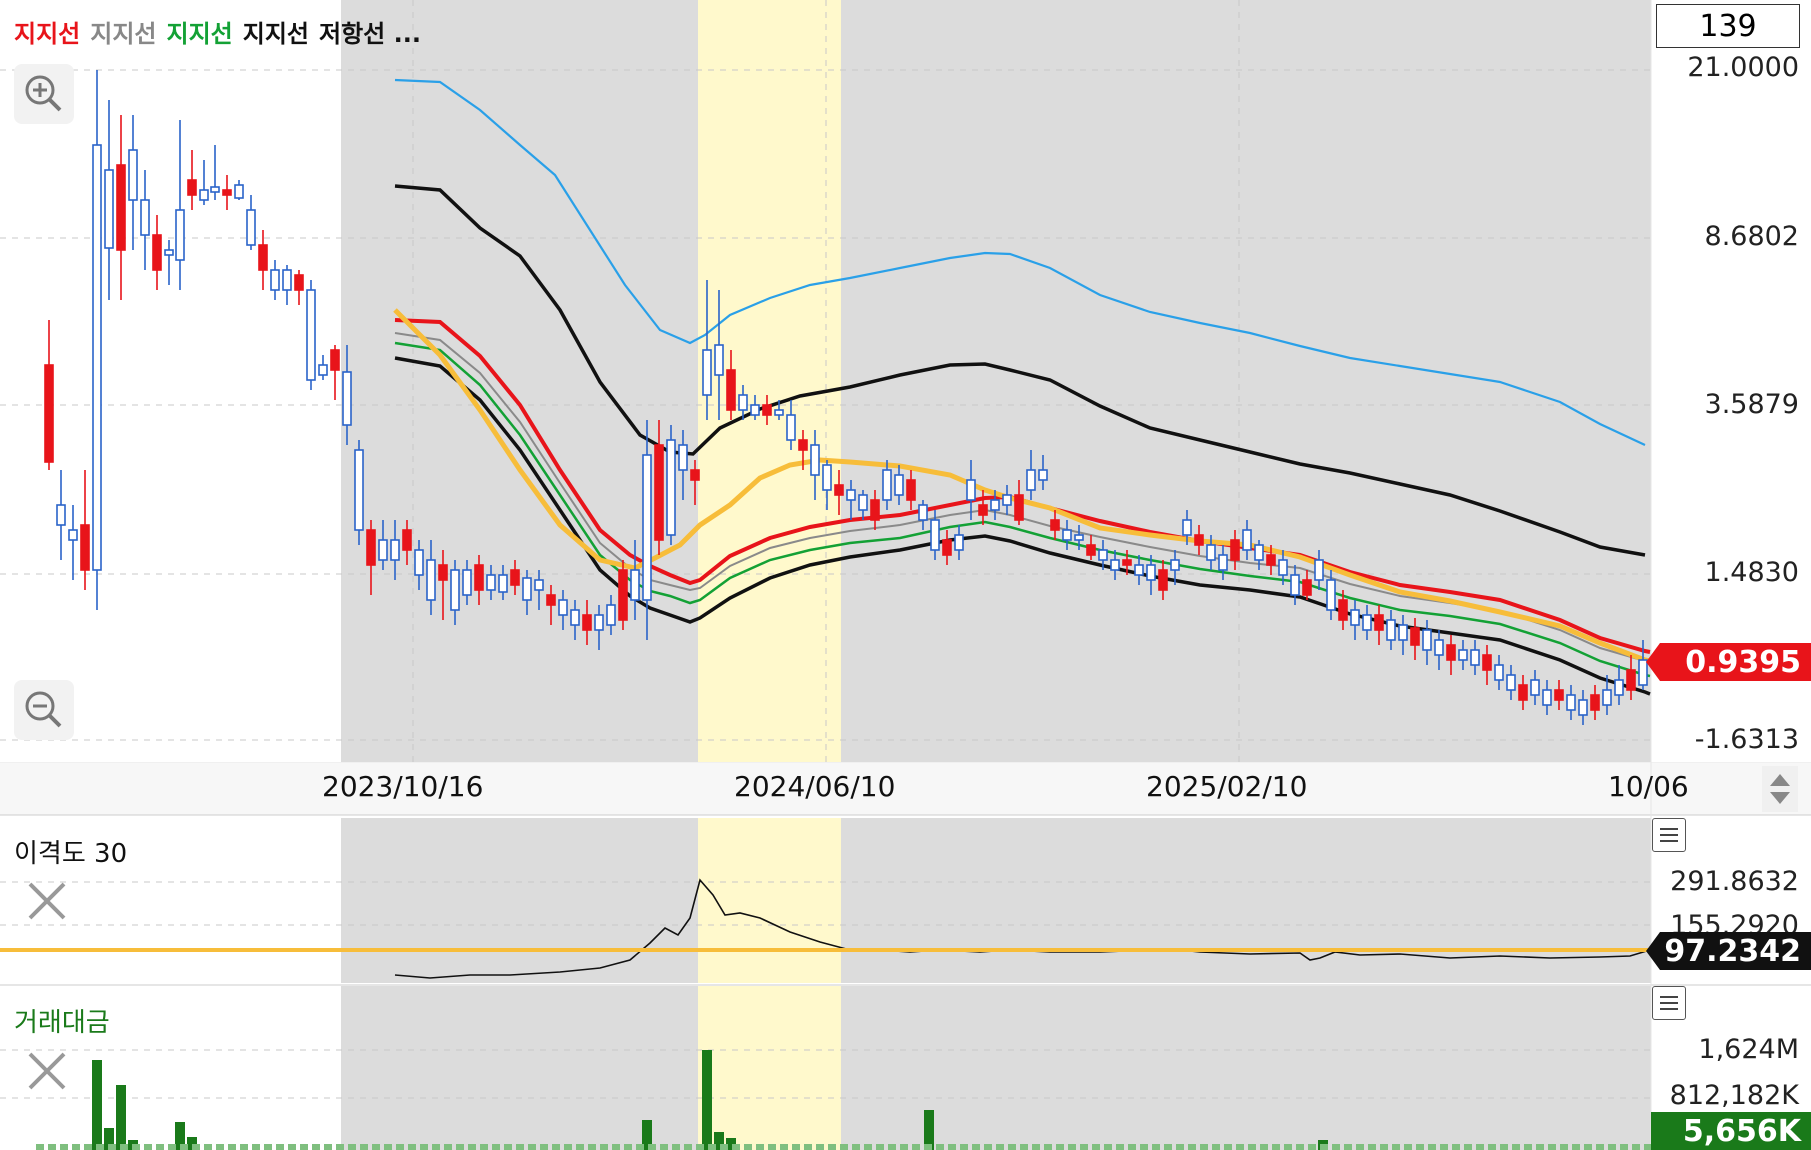 This screenshot has width=1811, height=1150. I want to click on close-x-icon, so click(47, 1071).